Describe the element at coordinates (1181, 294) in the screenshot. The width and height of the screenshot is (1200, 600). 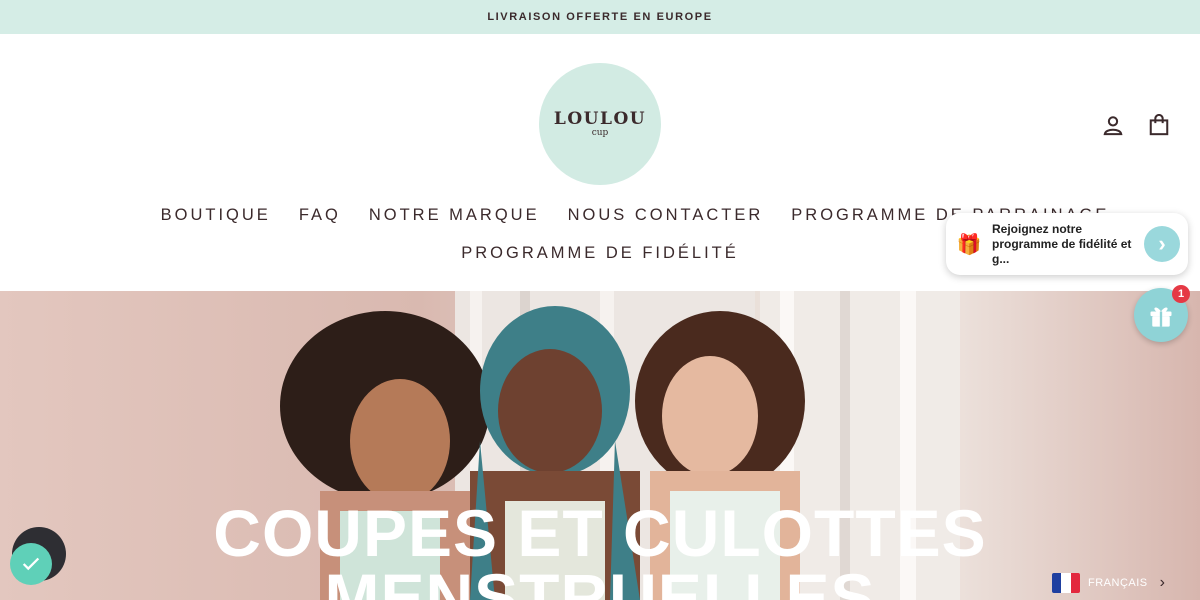
I see `notification-badge: 1` at that location.